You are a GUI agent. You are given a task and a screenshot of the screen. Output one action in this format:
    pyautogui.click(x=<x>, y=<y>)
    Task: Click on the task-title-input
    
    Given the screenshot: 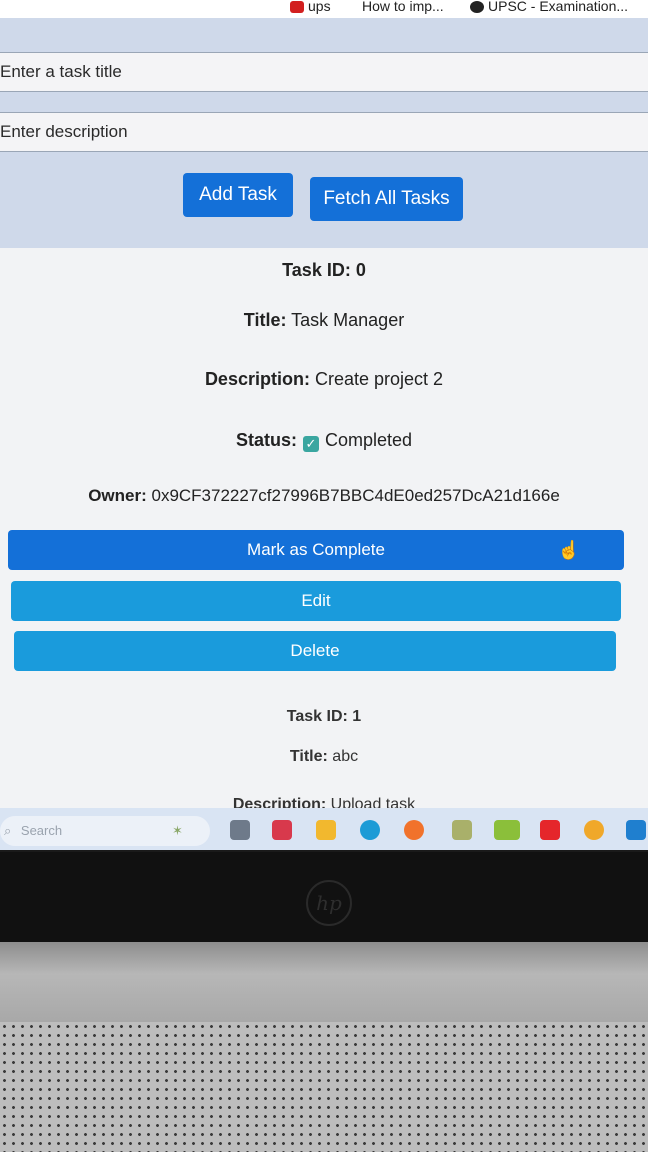 What is the action you would take?
    pyautogui.click(x=324, y=72)
    